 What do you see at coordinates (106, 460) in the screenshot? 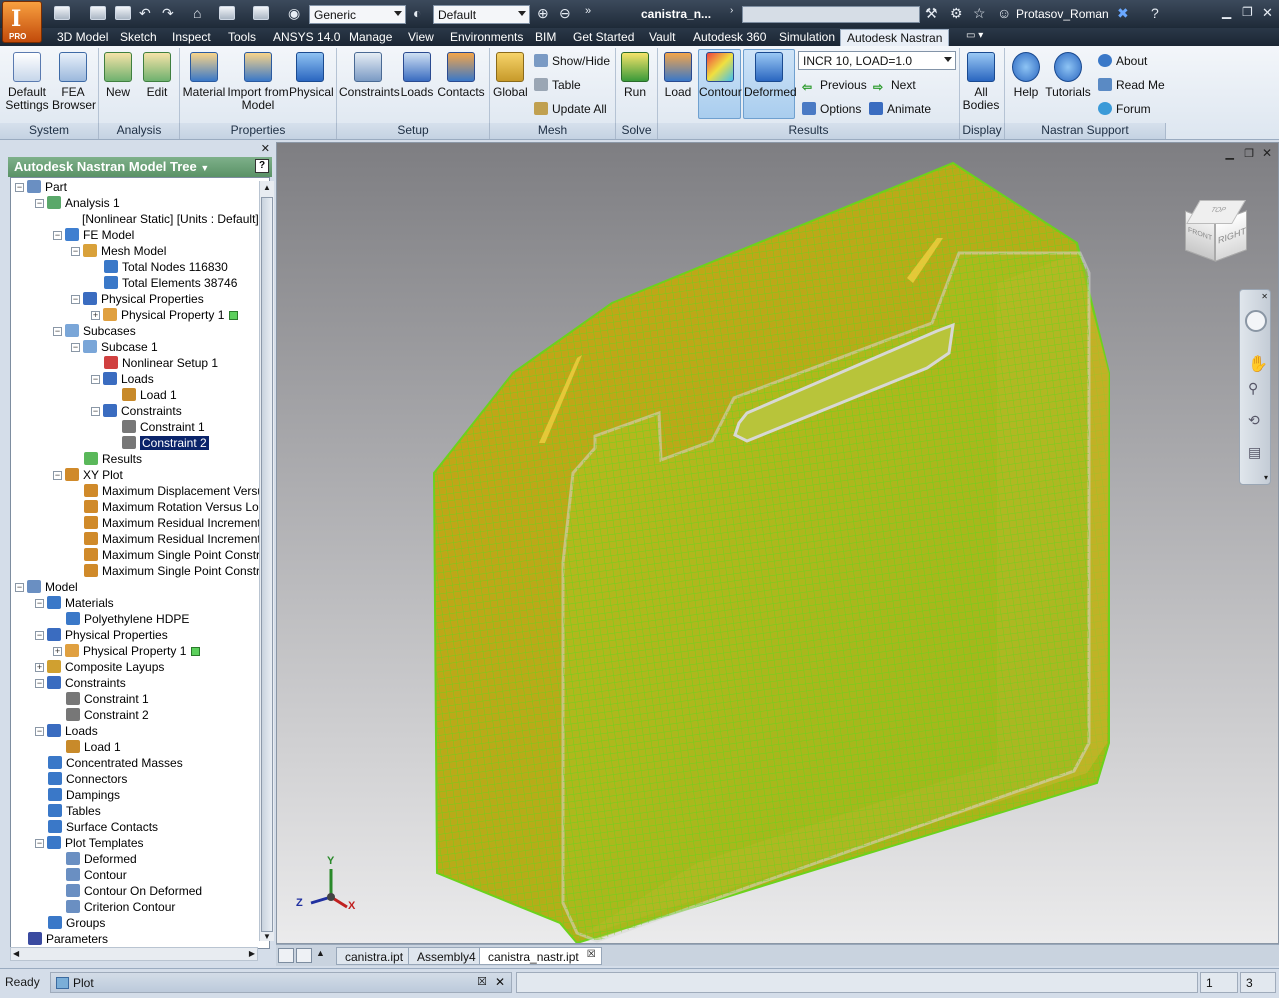
I see `tree-item: Results` at bounding box center [106, 460].